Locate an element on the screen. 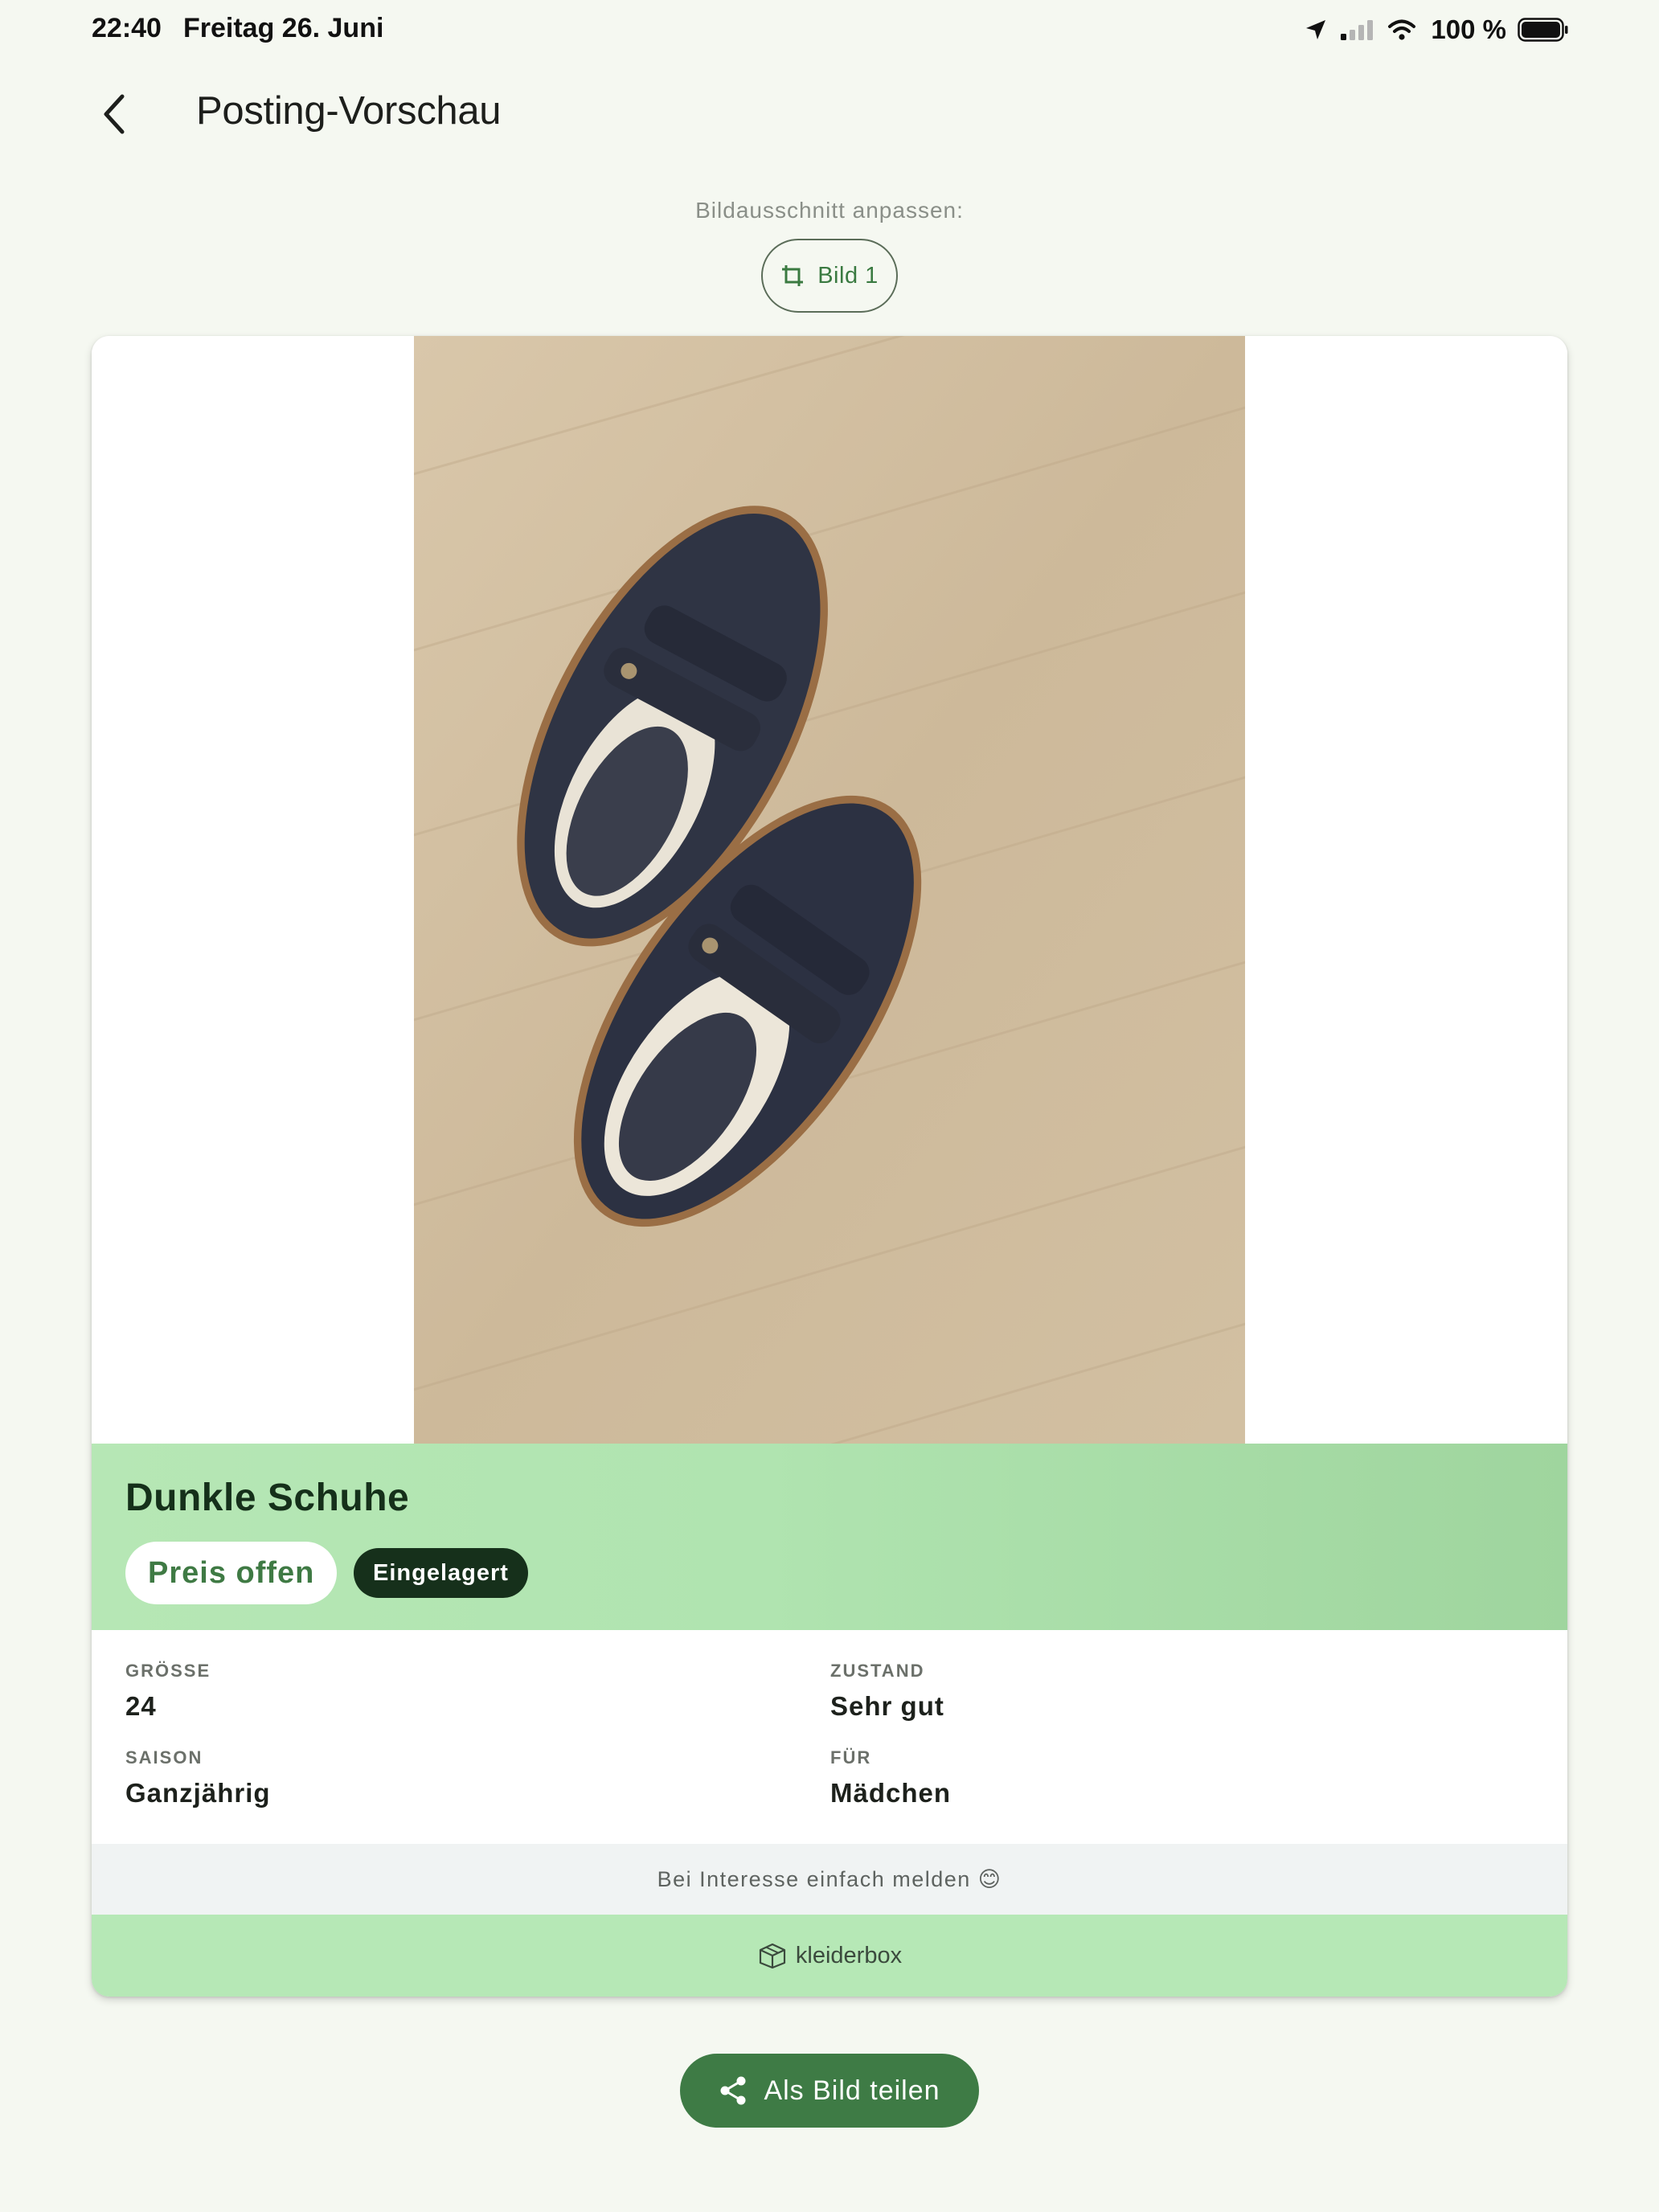 The height and width of the screenshot is (2212, 1659). status-time: 22:40 is located at coordinates (127, 28).